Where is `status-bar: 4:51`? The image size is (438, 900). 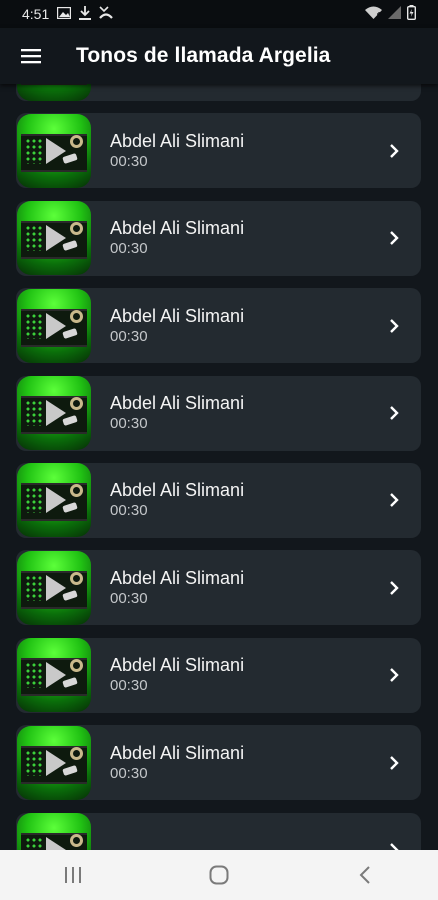
status-bar: 4:51 is located at coordinates (219, 14).